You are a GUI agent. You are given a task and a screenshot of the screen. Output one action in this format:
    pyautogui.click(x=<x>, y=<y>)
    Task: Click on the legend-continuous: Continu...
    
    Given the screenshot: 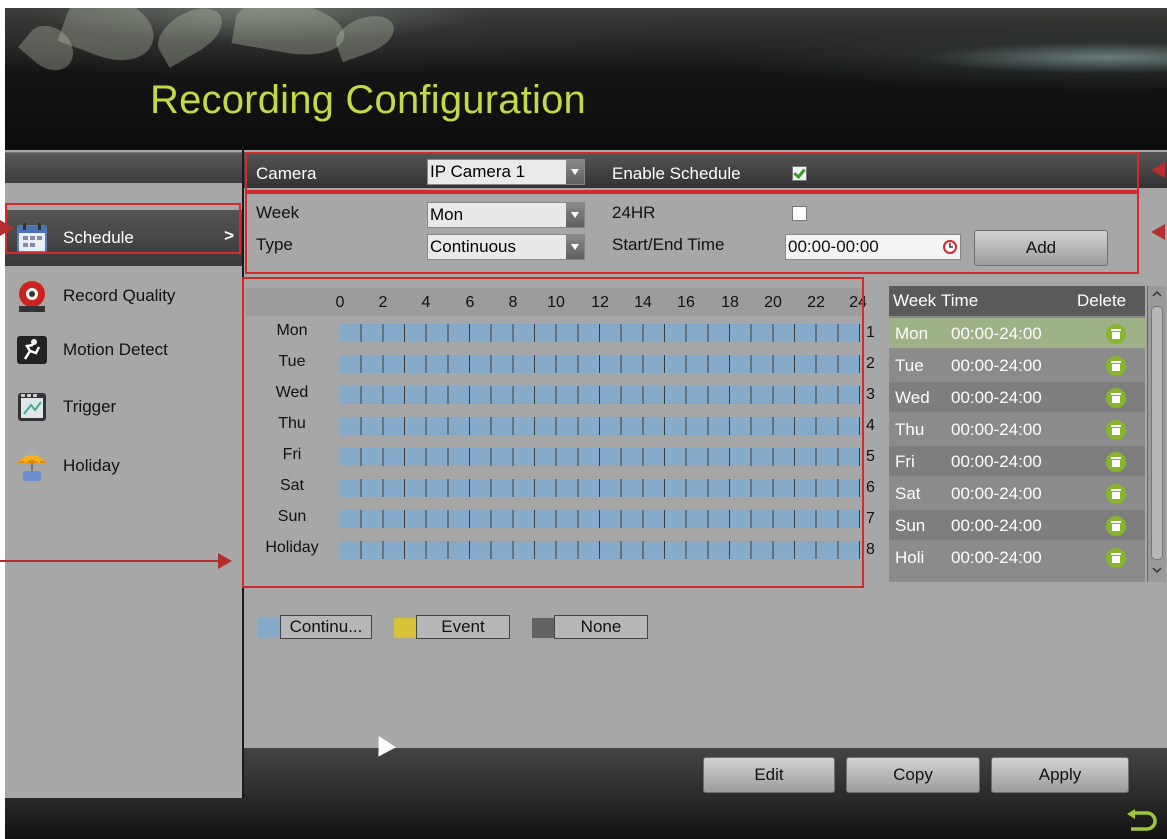 What is the action you would take?
    pyautogui.click(x=326, y=627)
    